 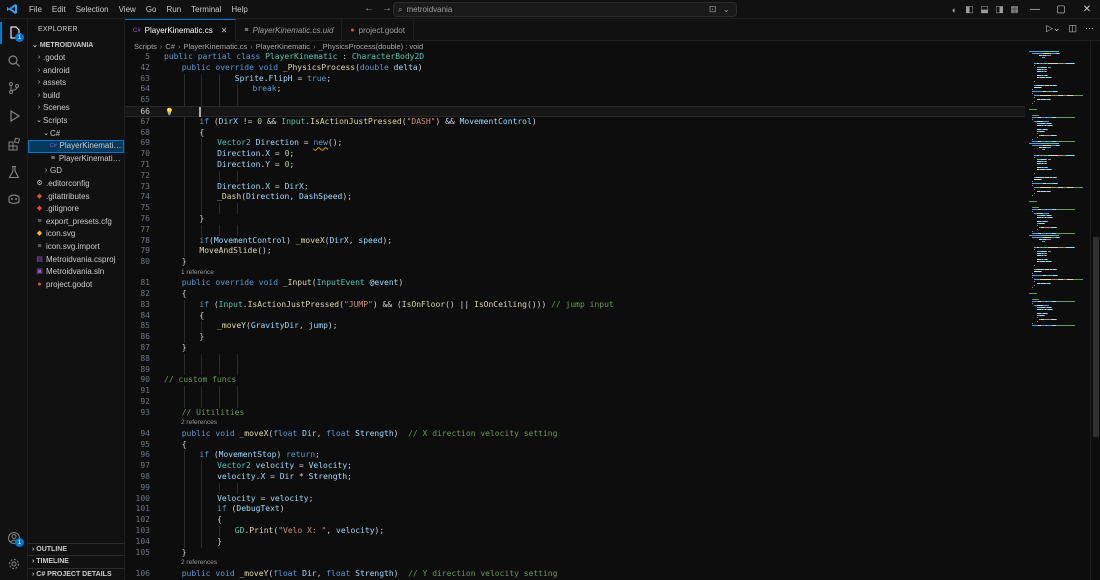 I want to click on testing-icon, so click(x=14, y=172).